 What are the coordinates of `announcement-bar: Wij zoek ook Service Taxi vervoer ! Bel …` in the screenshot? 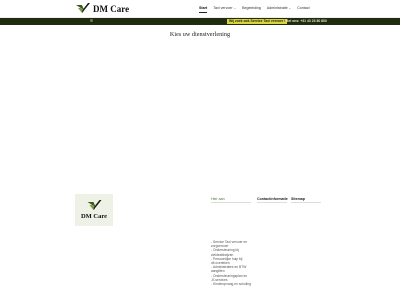 It's located at (200, 21).